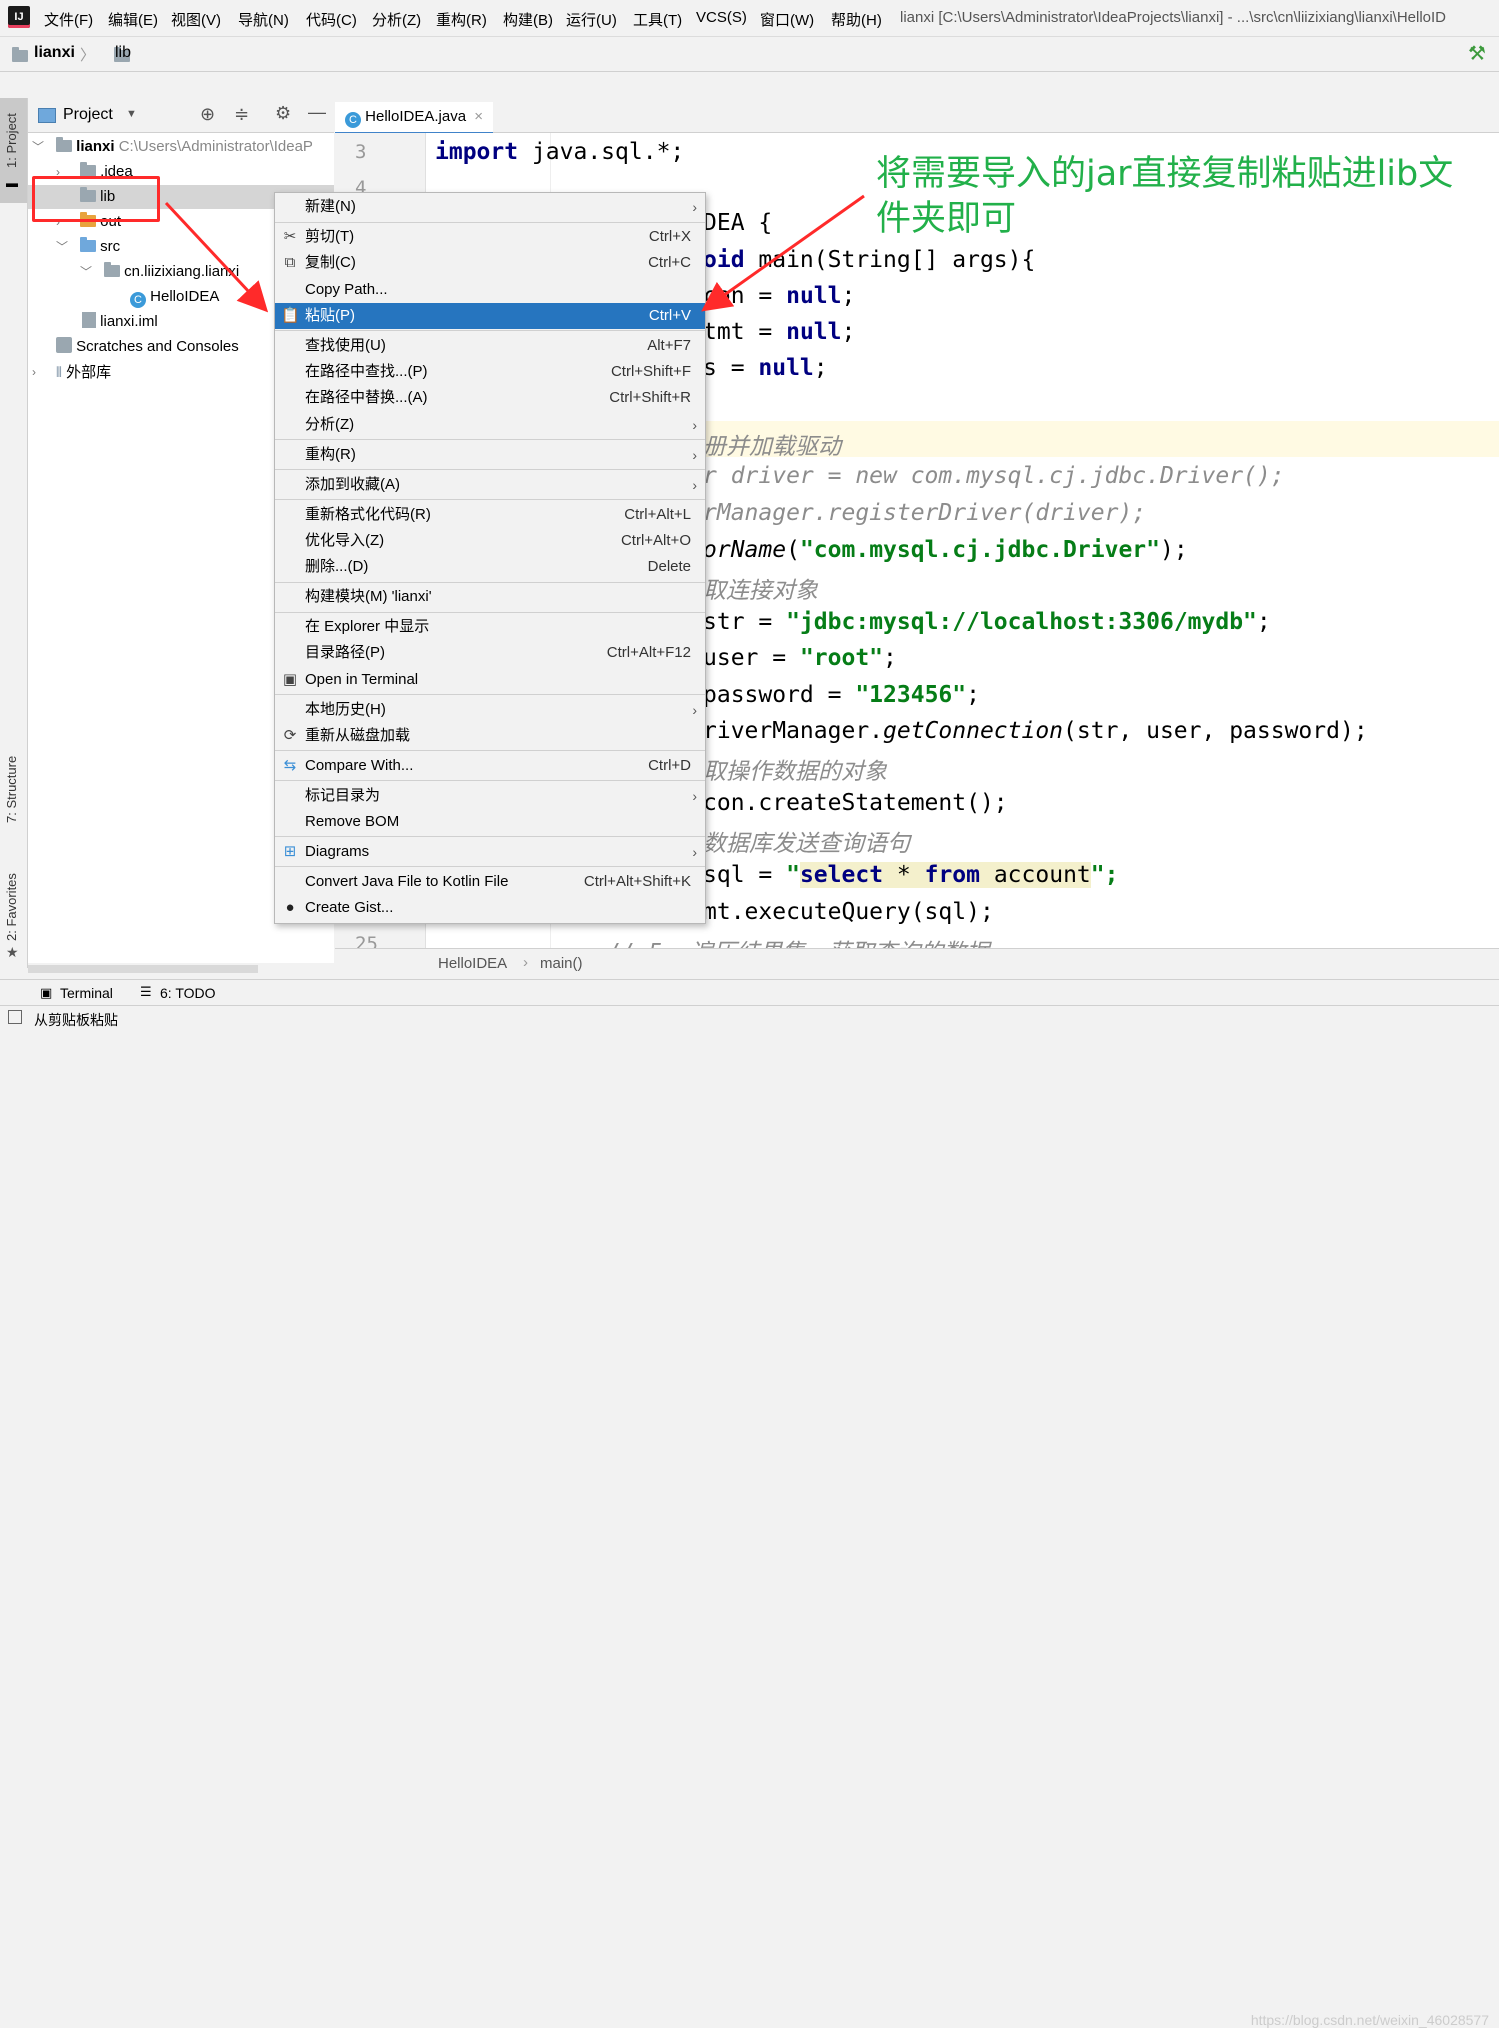  What do you see at coordinates (1369, 2020) in the screenshot?
I see `watermark-text: https://blog.csdn.net/weixin_46028577` at bounding box center [1369, 2020].